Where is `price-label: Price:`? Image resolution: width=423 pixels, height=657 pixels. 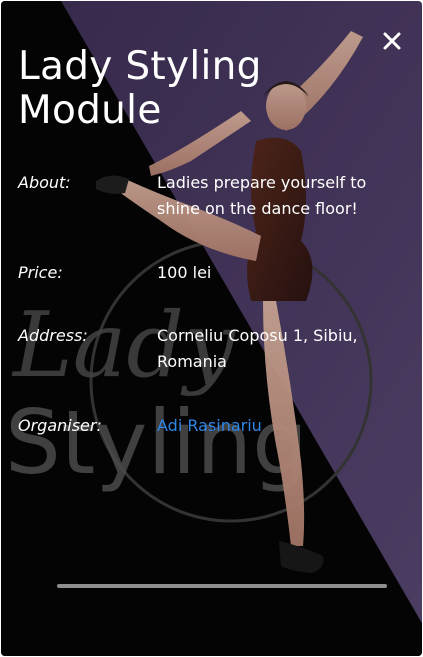 price-label: Price: is located at coordinates (40, 272).